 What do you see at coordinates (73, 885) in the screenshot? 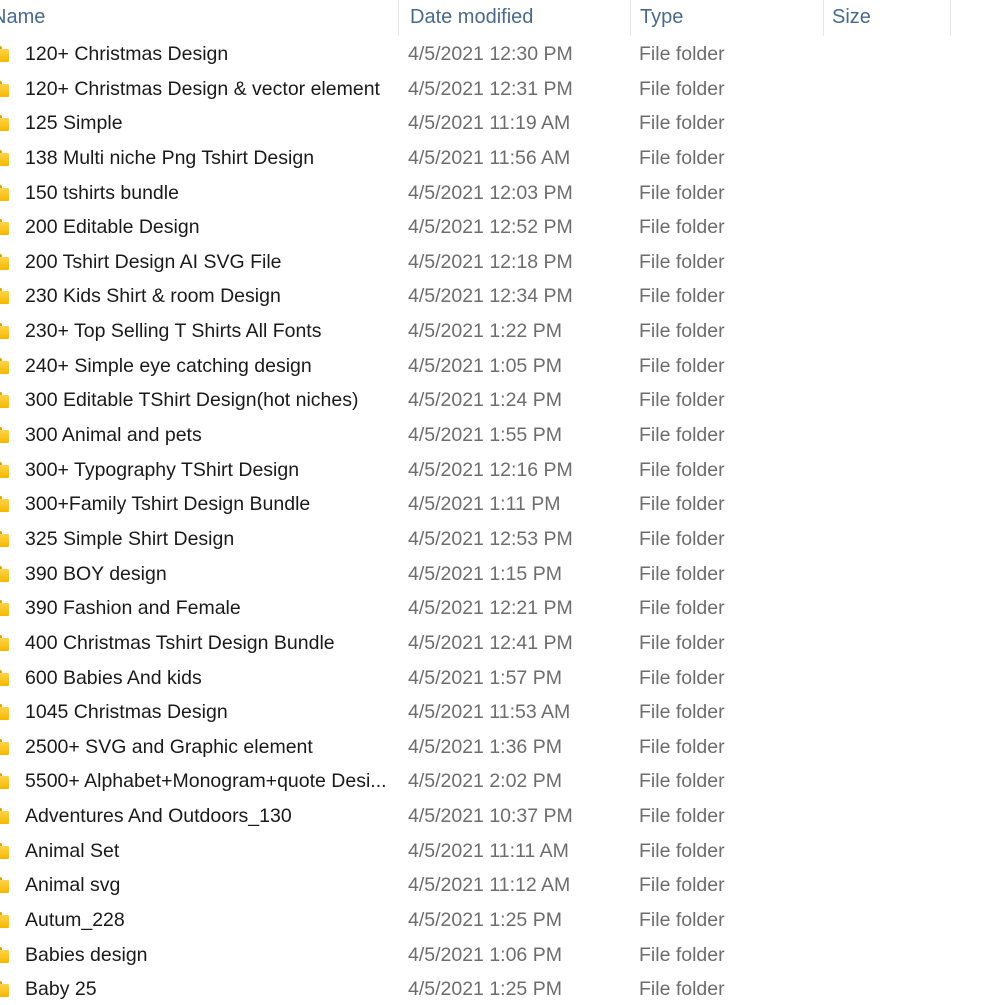
I see `file-name: Animal svg` at bounding box center [73, 885].